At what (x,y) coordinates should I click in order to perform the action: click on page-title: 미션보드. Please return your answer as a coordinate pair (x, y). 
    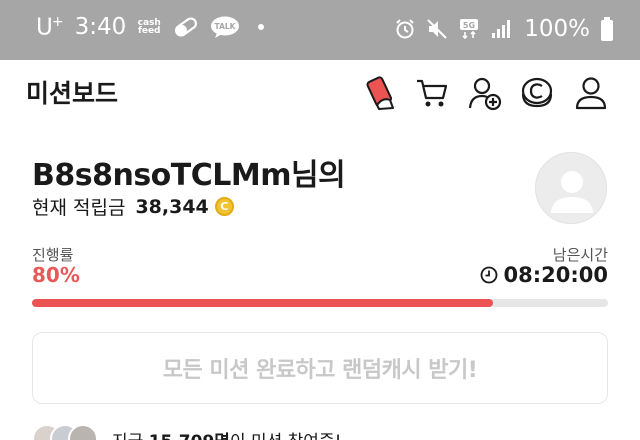
    Looking at the image, I should click on (72, 93).